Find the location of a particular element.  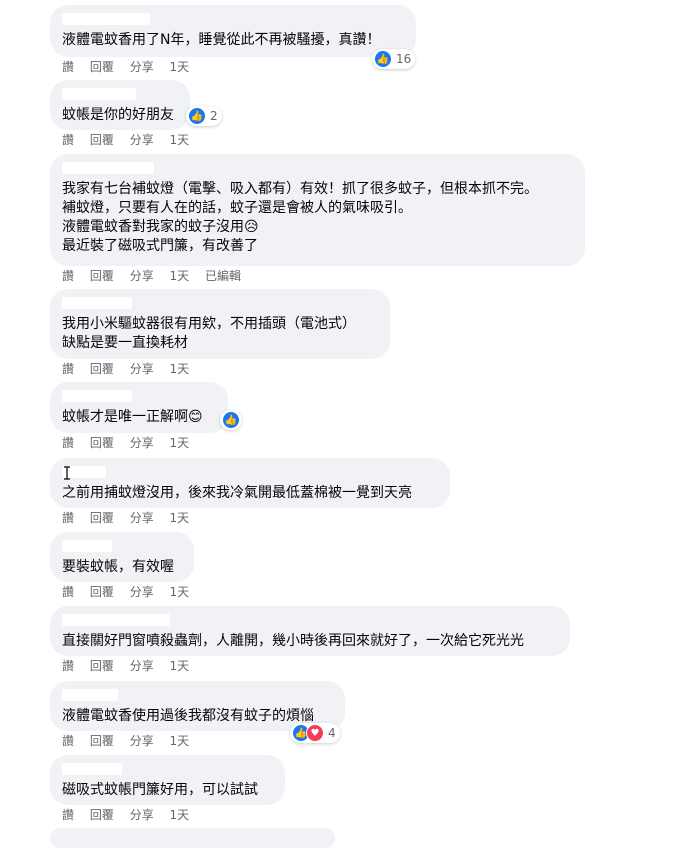

comment-text: 之前用捕蚊燈沒用，後來我冷氣開最低蓋棉被一覺到天亮 is located at coordinates (237, 493).